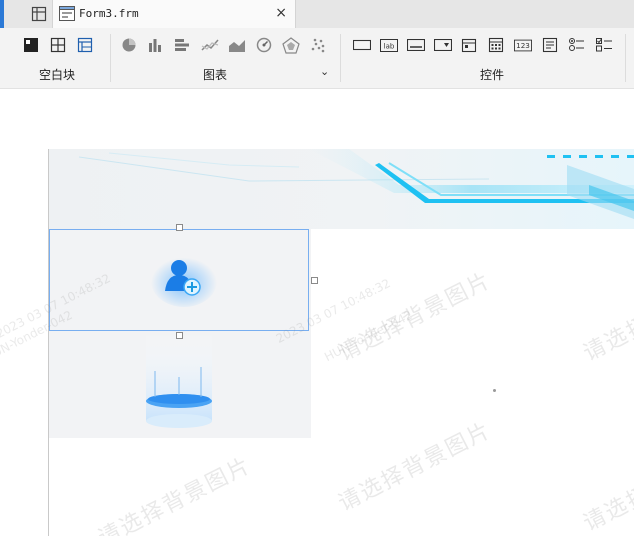  I want to click on label-control-icon, so click(362, 45).